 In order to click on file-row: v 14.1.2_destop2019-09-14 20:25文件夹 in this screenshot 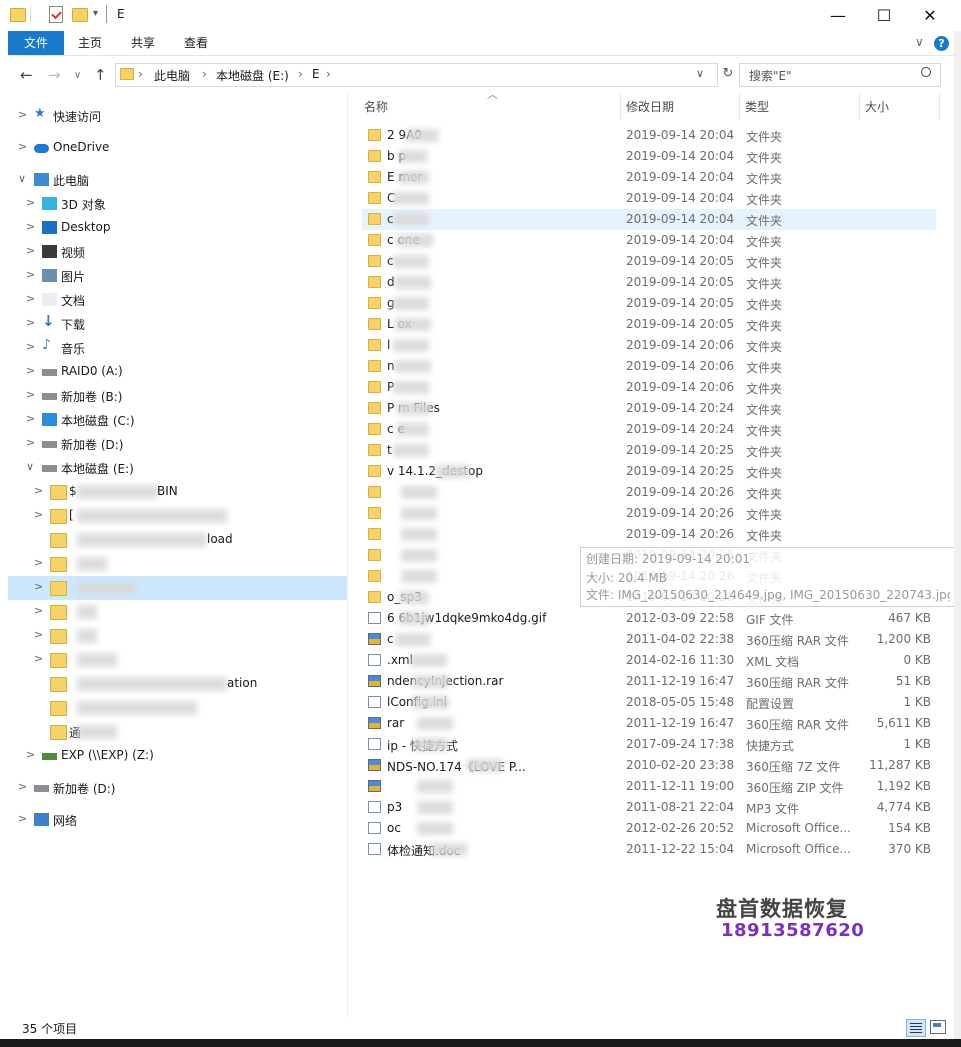, I will do `click(649, 471)`.